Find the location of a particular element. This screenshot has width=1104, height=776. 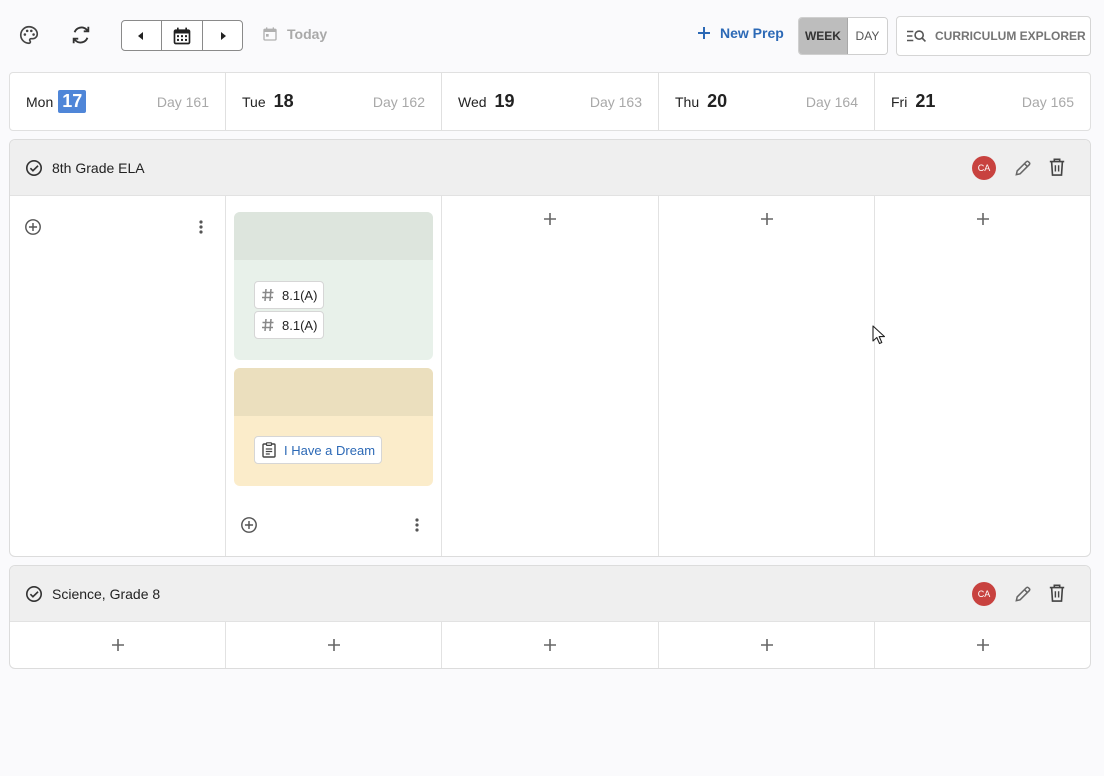

day-column-header: Fri 21 Day 165 is located at coordinates (982, 101).